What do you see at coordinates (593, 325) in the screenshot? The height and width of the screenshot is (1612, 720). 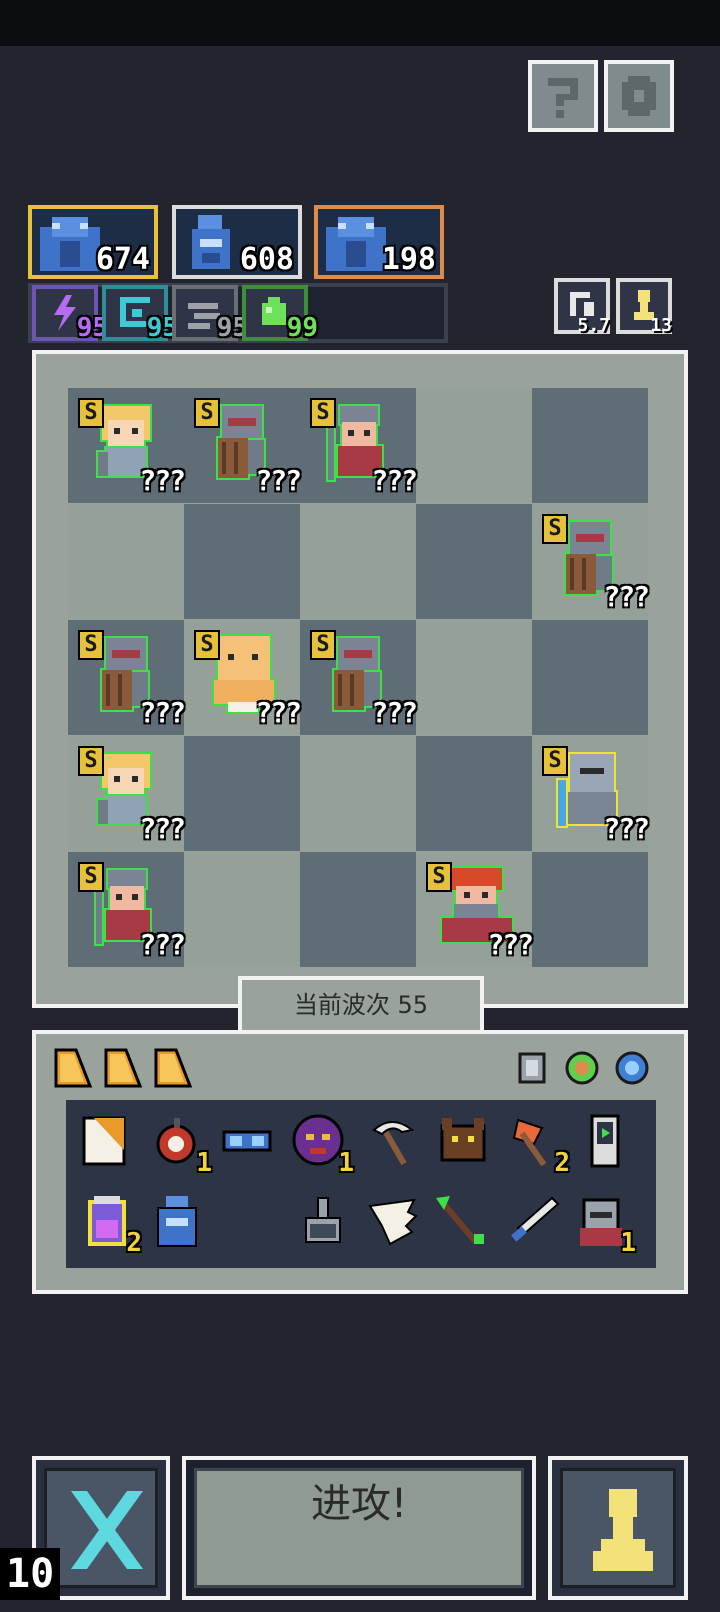 I see `recycle-value: 5.7` at bounding box center [593, 325].